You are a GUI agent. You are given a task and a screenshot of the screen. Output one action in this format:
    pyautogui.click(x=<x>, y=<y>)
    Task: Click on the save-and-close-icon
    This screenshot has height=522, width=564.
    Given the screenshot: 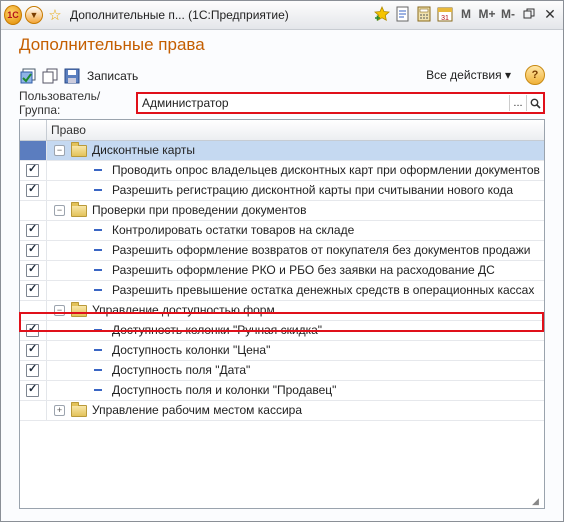 What is the action you would take?
    pyautogui.click(x=28, y=76)
    